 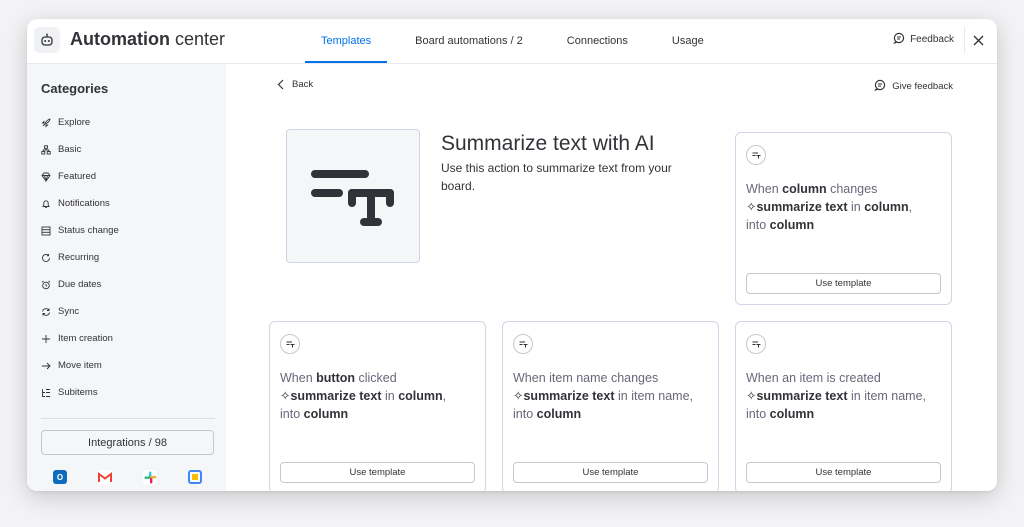 I want to click on category-label: Sync, so click(x=69, y=311).